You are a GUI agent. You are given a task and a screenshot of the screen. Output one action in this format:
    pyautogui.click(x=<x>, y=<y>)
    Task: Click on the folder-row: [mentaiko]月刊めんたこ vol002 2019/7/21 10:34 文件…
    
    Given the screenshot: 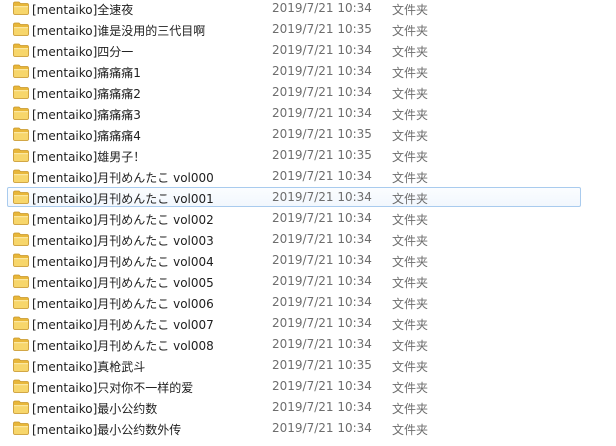 What is the action you would take?
    pyautogui.click(x=294, y=218)
    